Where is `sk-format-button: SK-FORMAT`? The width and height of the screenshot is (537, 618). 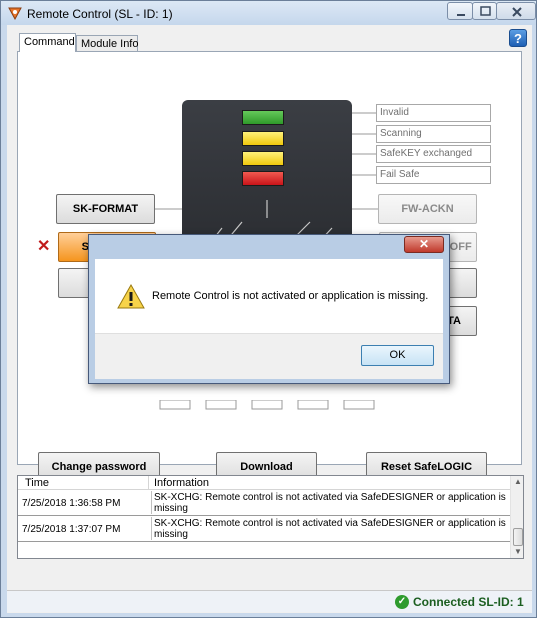 sk-format-button: SK-FORMAT is located at coordinates (105, 209).